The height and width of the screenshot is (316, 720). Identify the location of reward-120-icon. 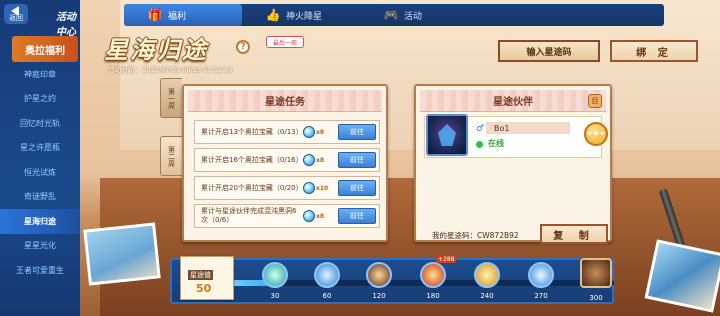
(379, 275).